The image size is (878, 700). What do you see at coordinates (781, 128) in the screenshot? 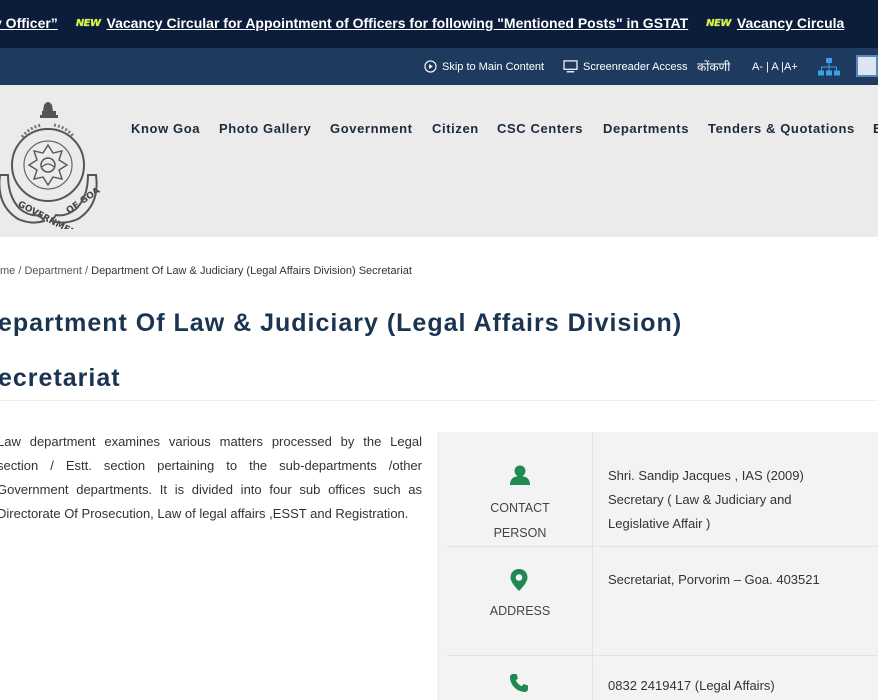
I see `nav-tenders-quotations: Tenders & Quotations` at bounding box center [781, 128].